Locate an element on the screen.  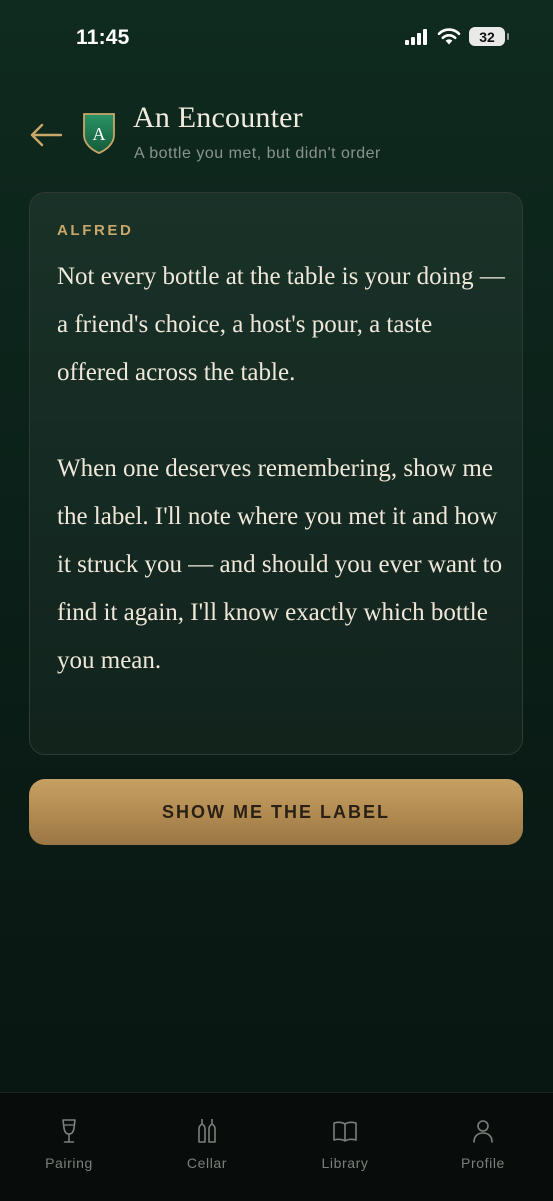
status-time: 11:45 is located at coordinates (103, 37).